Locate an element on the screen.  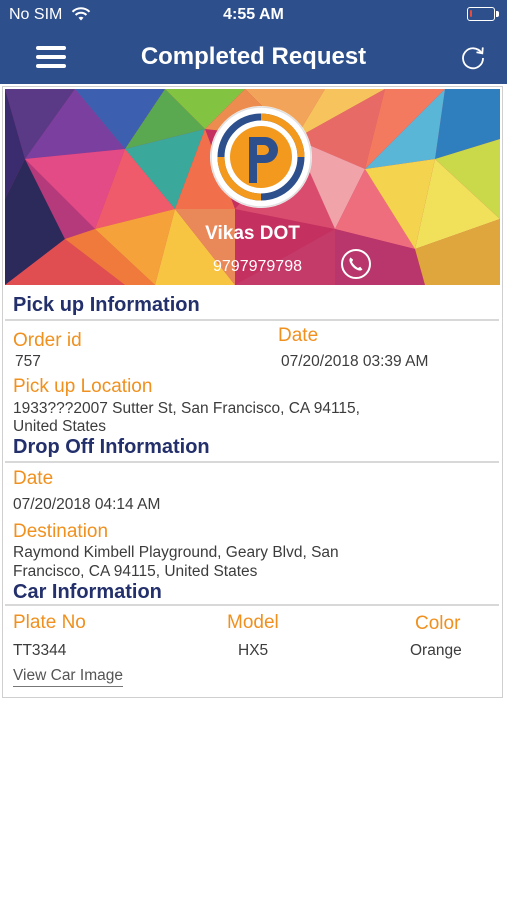
color-value: Orange is located at coordinates (436, 650).